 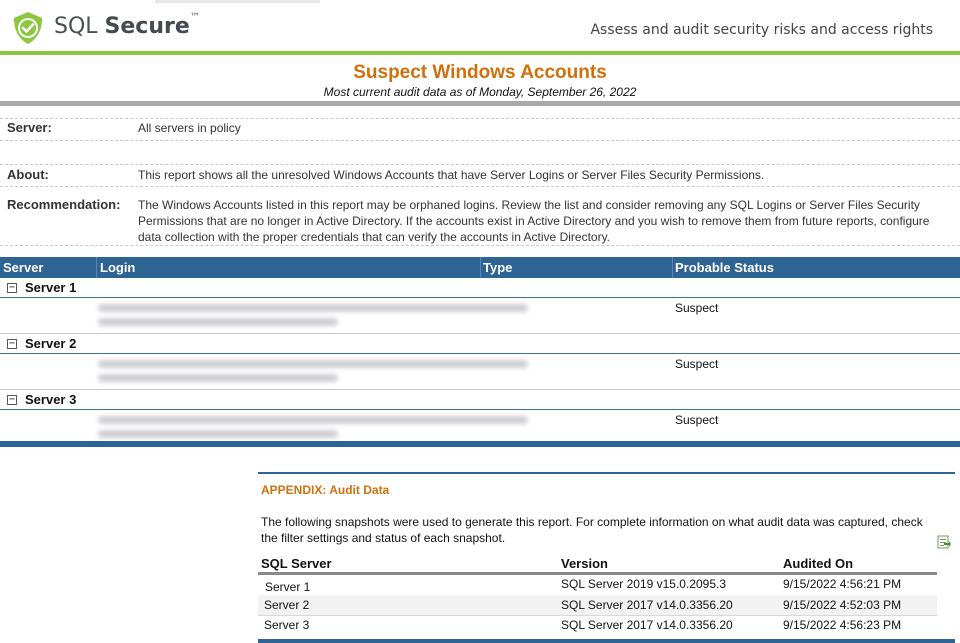 What do you see at coordinates (480, 444) in the screenshot?
I see `table-bottom-border` at bounding box center [480, 444].